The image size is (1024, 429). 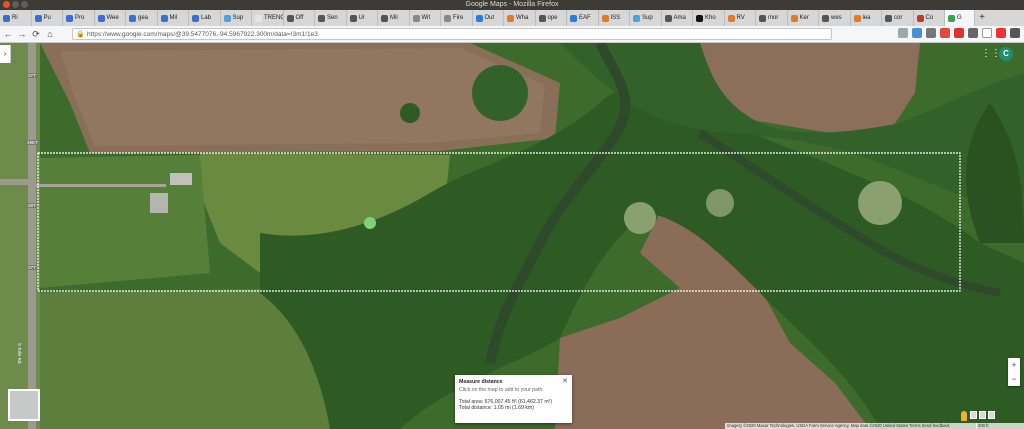 I want to click on browser-tab: Lab, so click(x=205, y=18).